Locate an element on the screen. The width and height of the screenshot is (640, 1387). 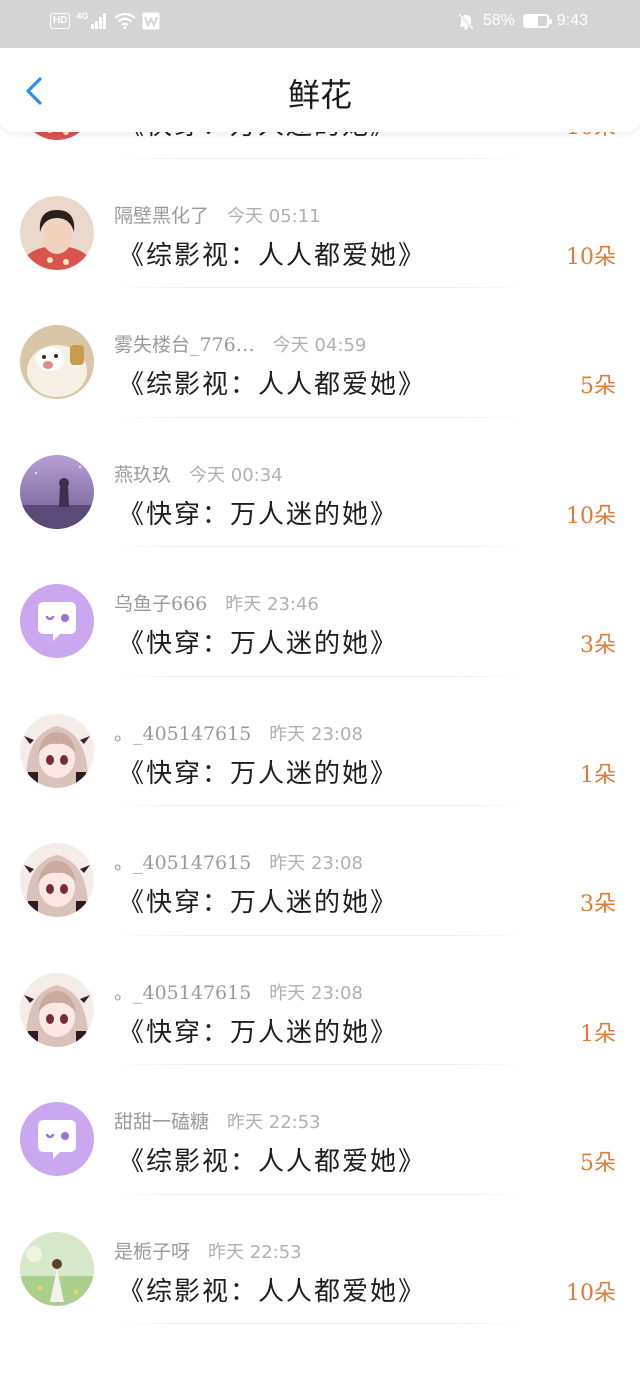
list-item: 《快穿：万人迷的她》 10朵 is located at coordinates (320, 145).